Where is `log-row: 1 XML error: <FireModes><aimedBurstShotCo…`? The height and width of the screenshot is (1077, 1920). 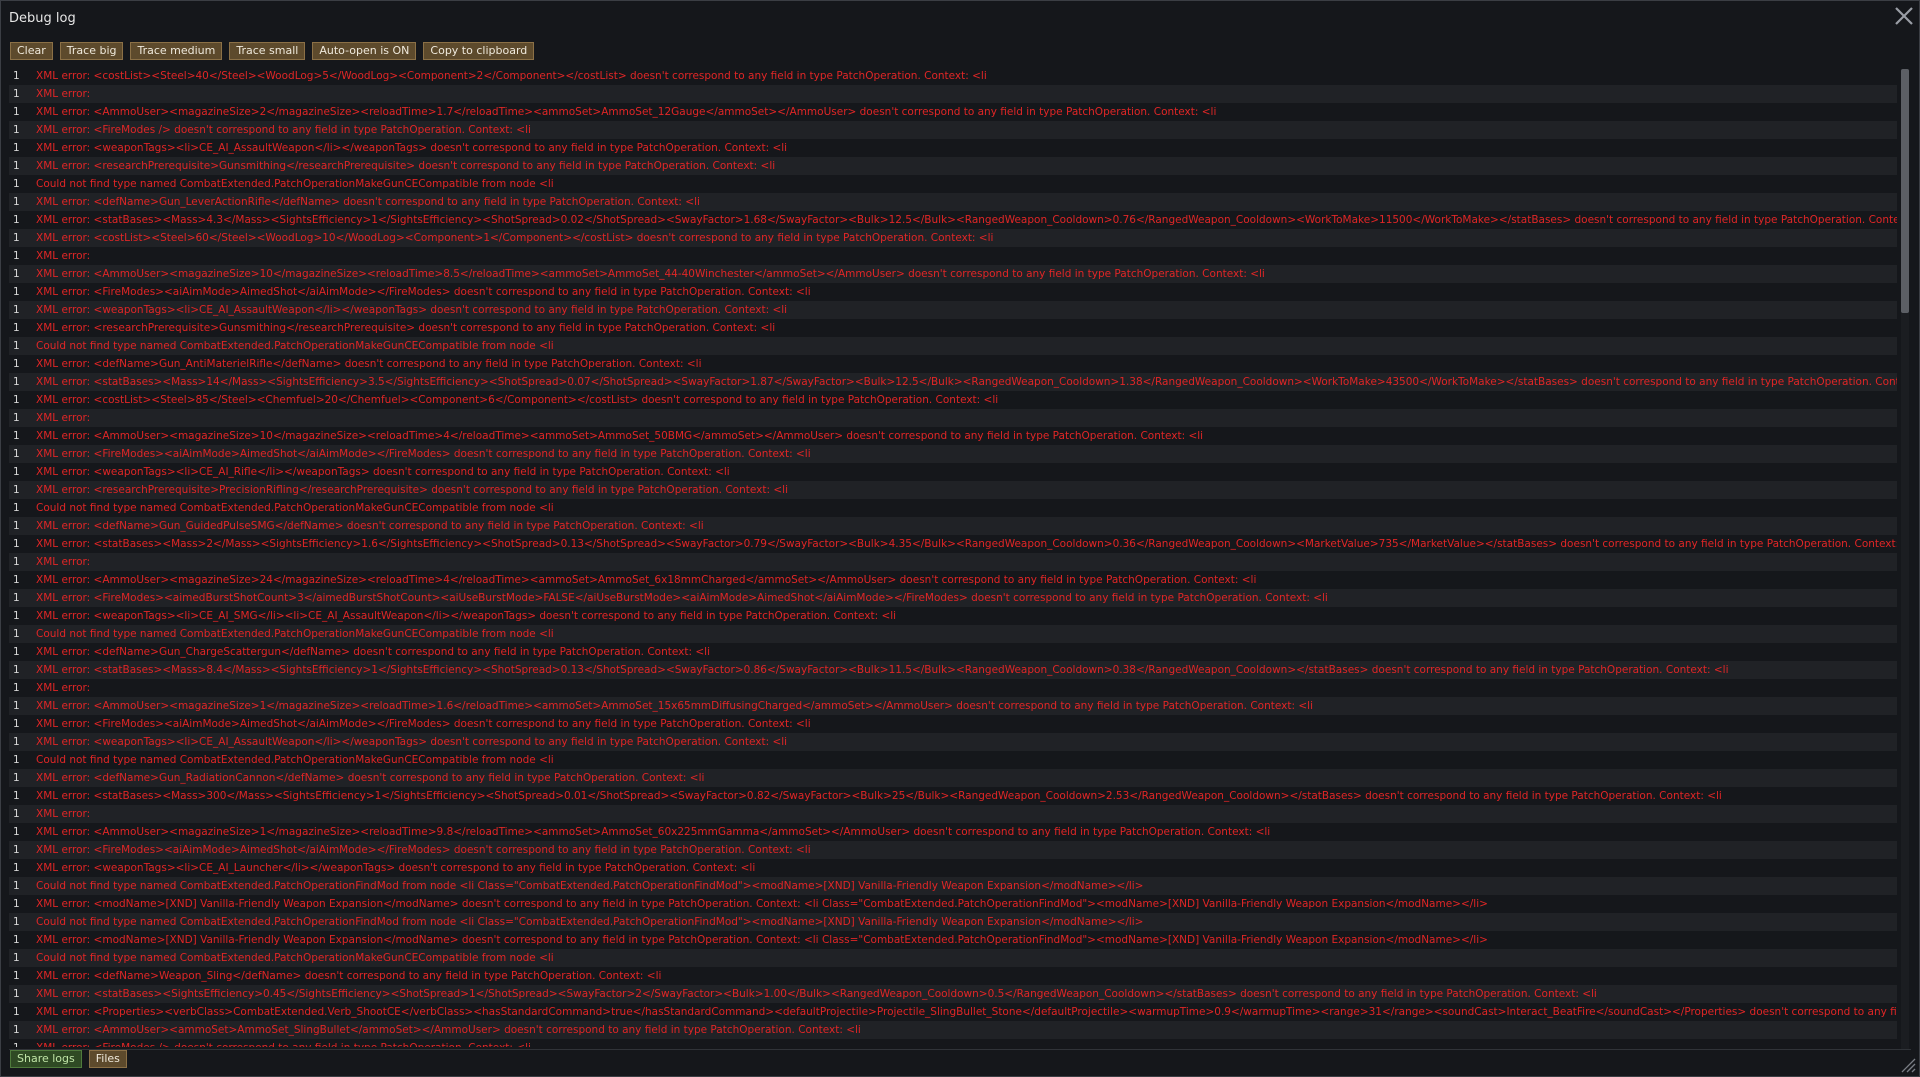
log-row: 1 XML error: <FireModes><aimedBurstShotCo… is located at coordinates (953, 598).